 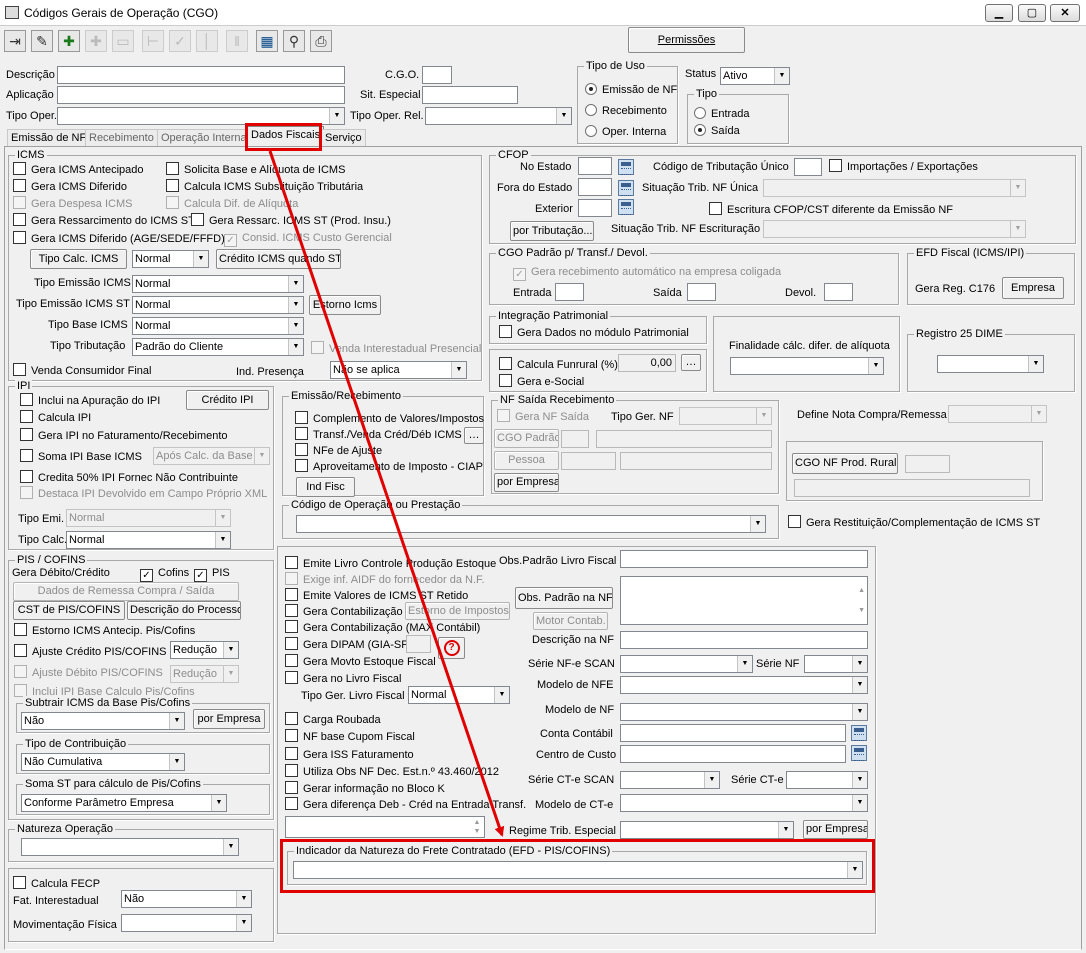 I want to click on transf-venda-cred-check: Transf./Venda Créd/Déb ICMS, so click(x=378, y=434).